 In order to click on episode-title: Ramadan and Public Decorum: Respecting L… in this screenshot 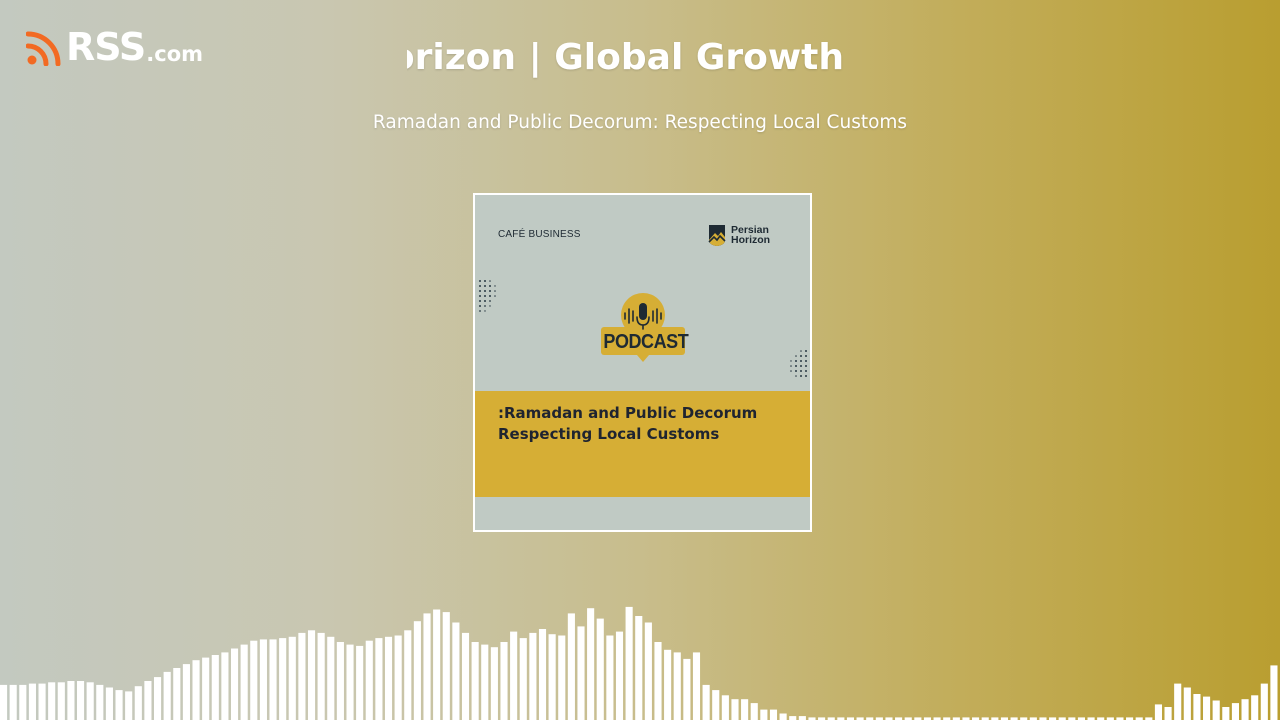, I will do `click(640, 122)`.